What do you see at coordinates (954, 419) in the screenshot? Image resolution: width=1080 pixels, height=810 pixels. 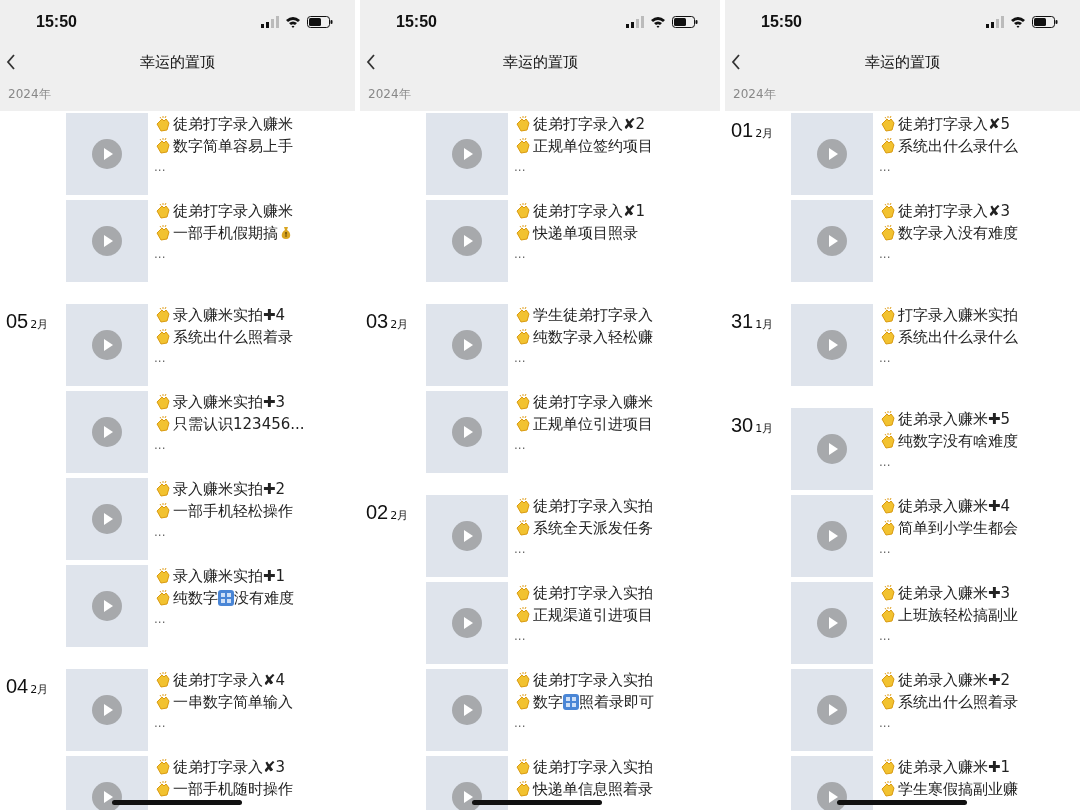 I see `post-text: 徒弟录入赚米✚5` at bounding box center [954, 419].